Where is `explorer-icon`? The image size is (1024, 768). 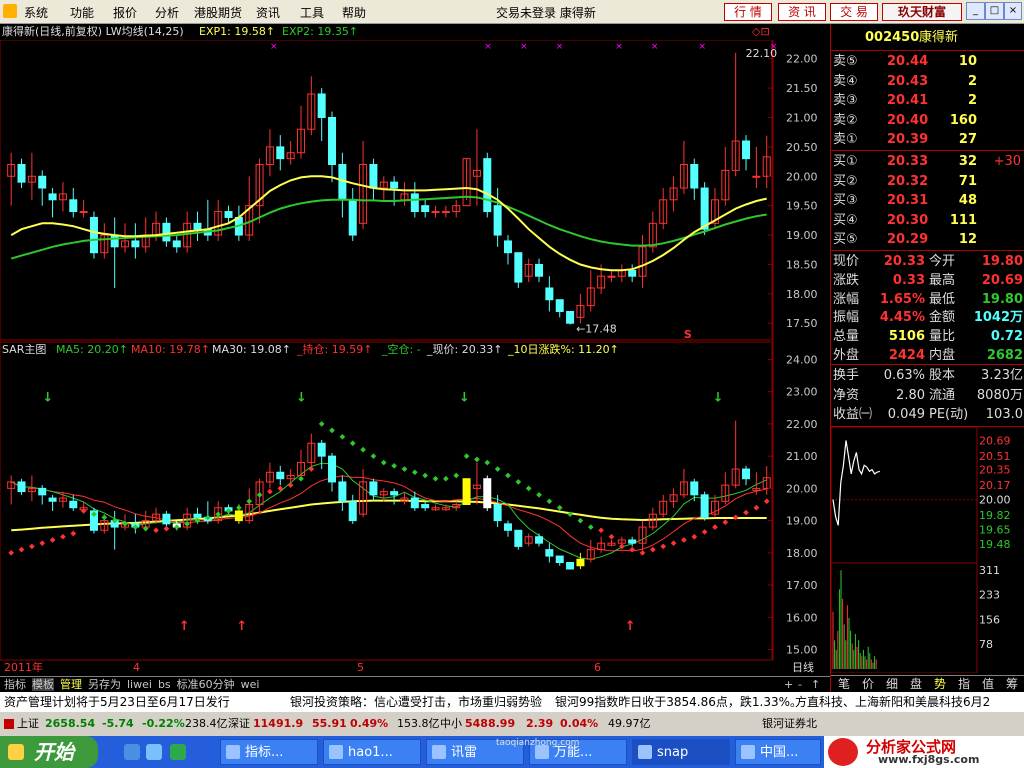 explorer-icon is located at coordinates (154, 752).